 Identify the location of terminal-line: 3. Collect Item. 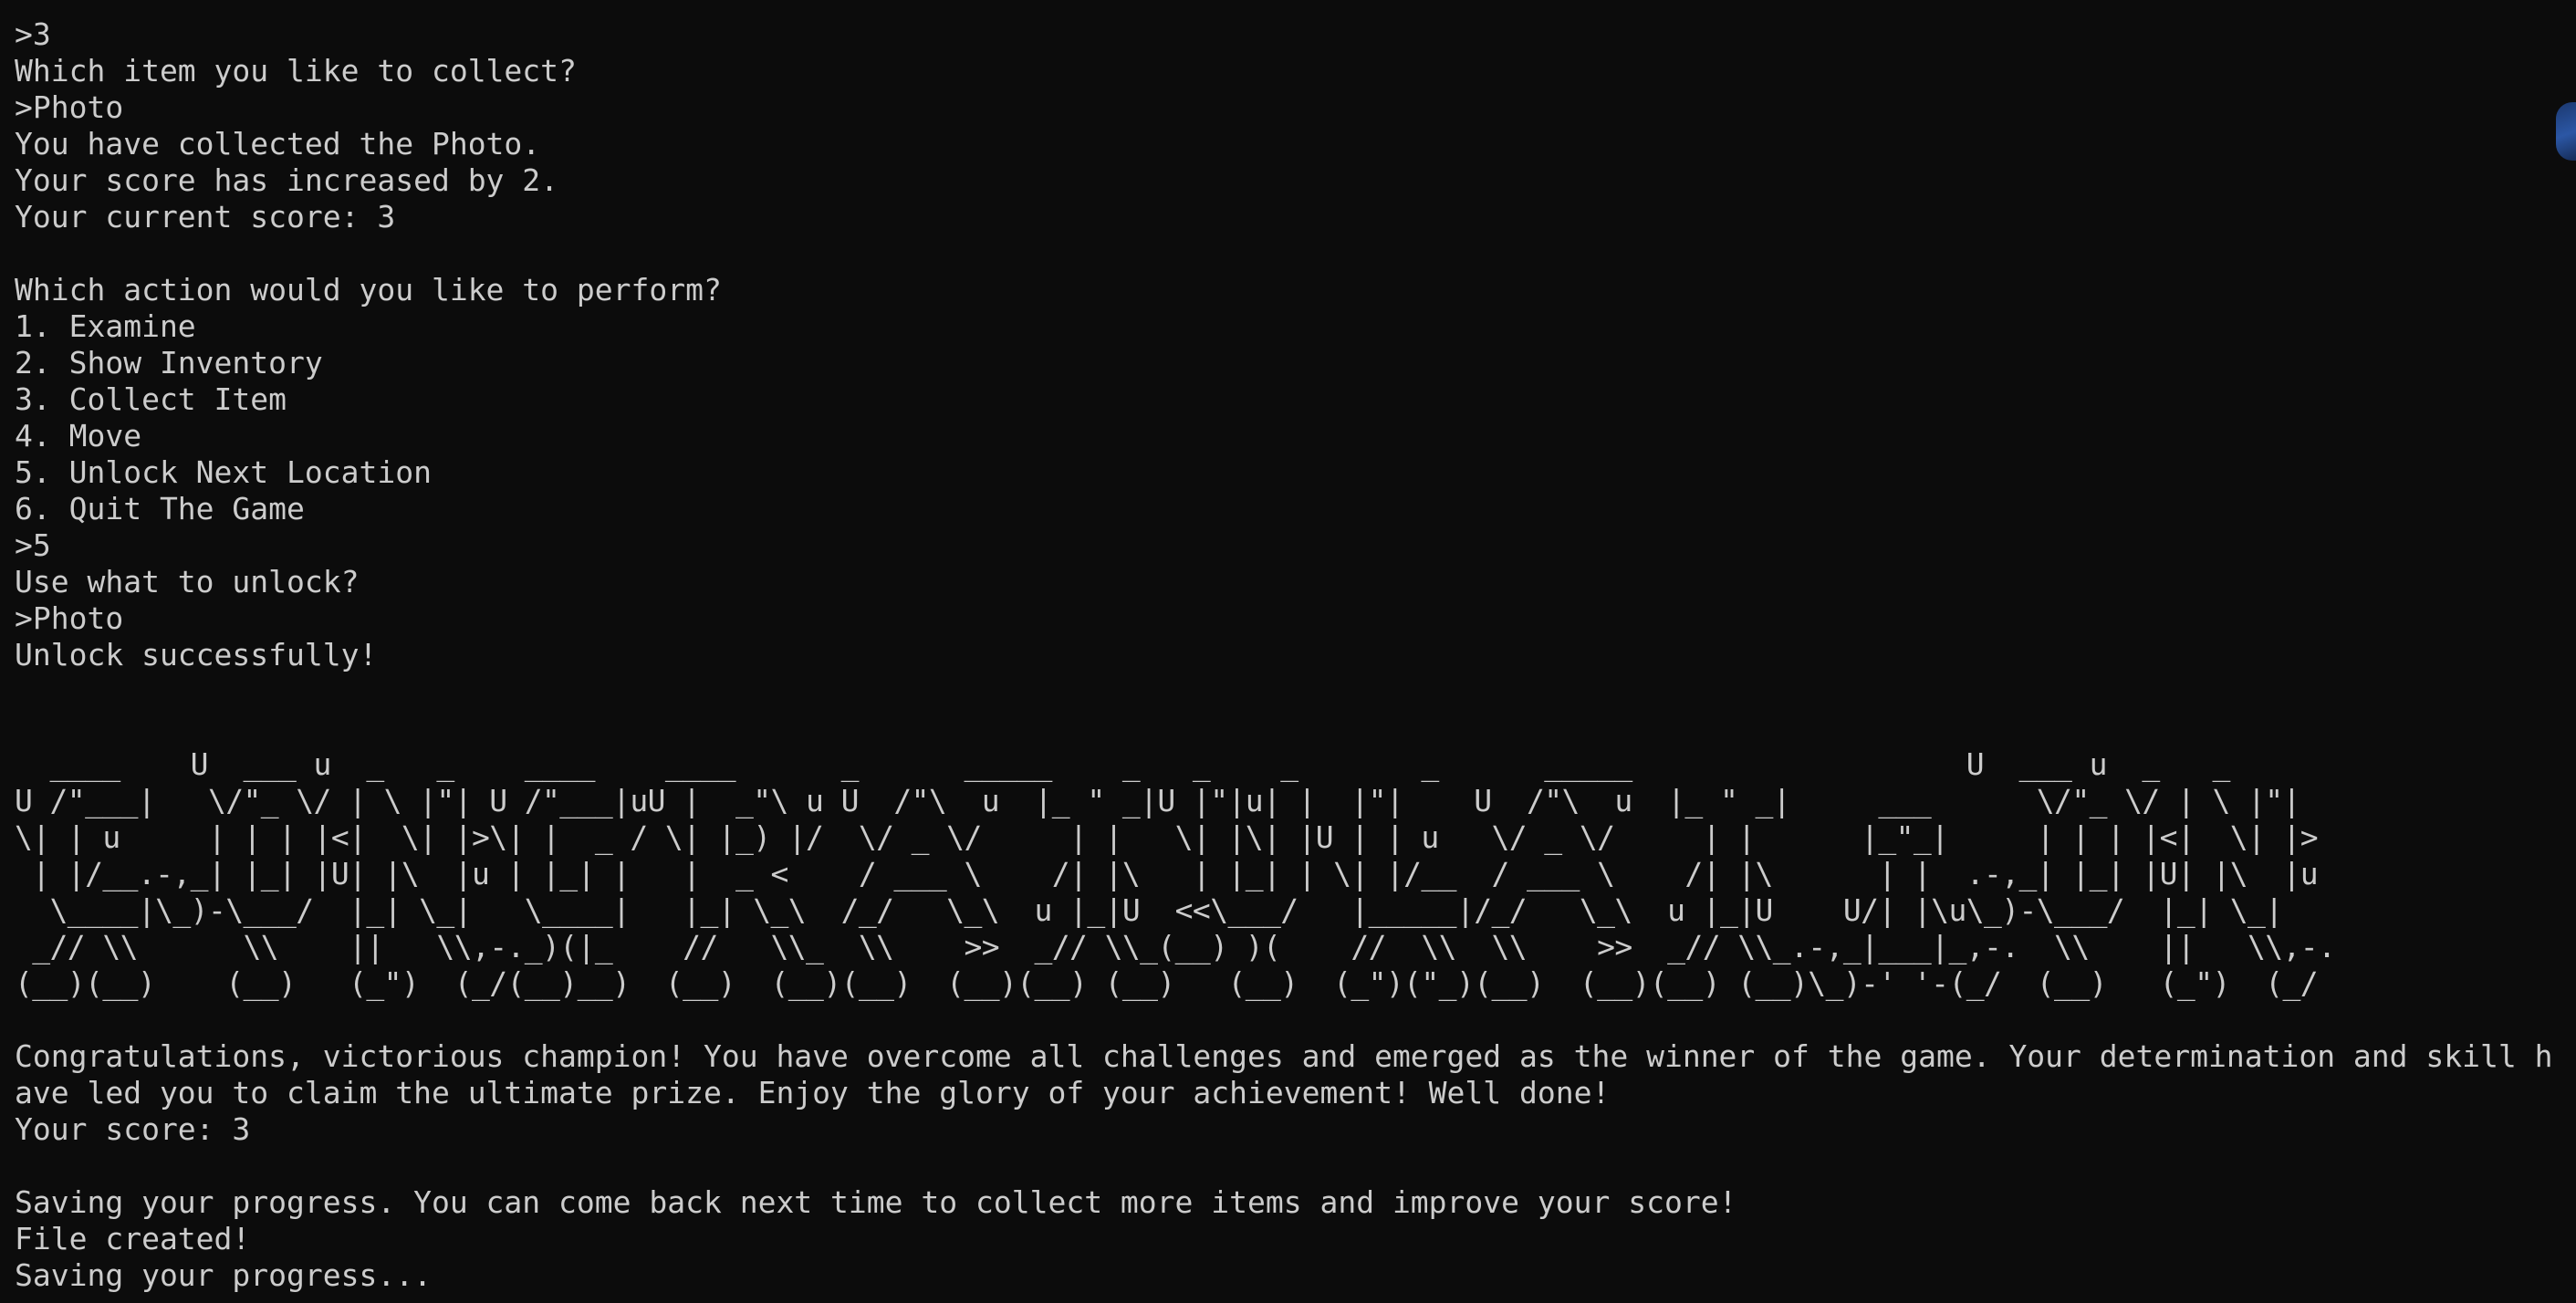
(151, 399).